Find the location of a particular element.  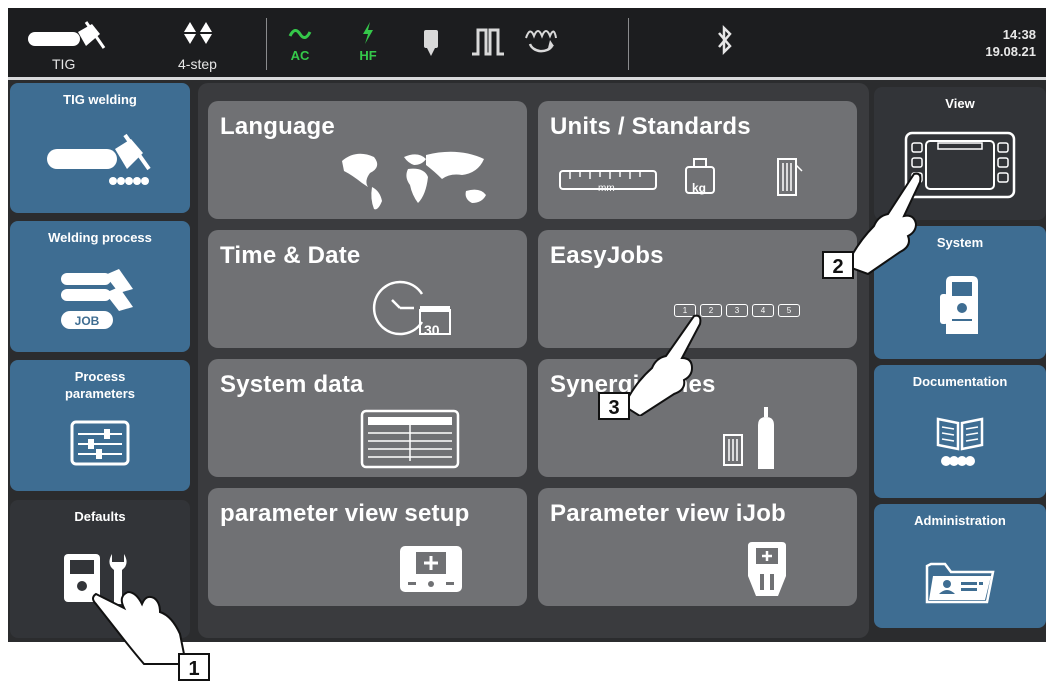

bluetooth-icon is located at coordinates (725, 40).